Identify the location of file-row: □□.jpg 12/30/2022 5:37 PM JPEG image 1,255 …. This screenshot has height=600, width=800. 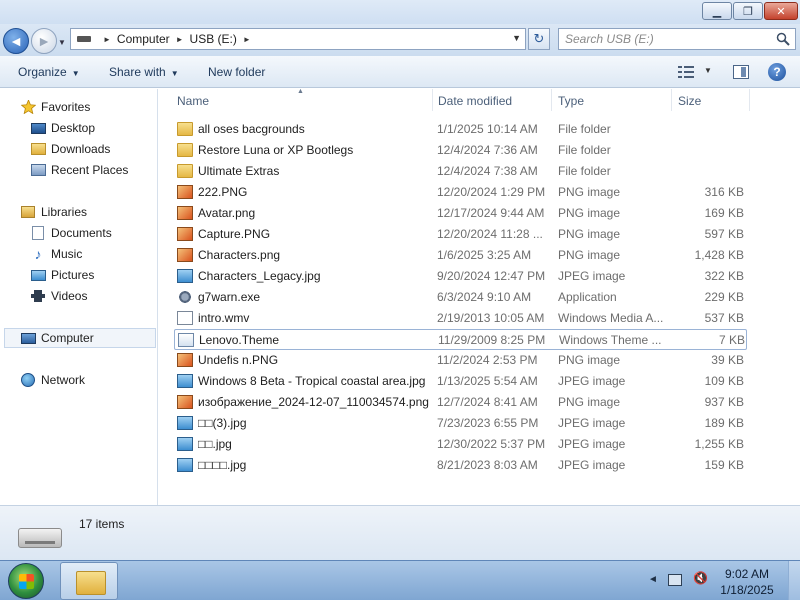
(460, 444).